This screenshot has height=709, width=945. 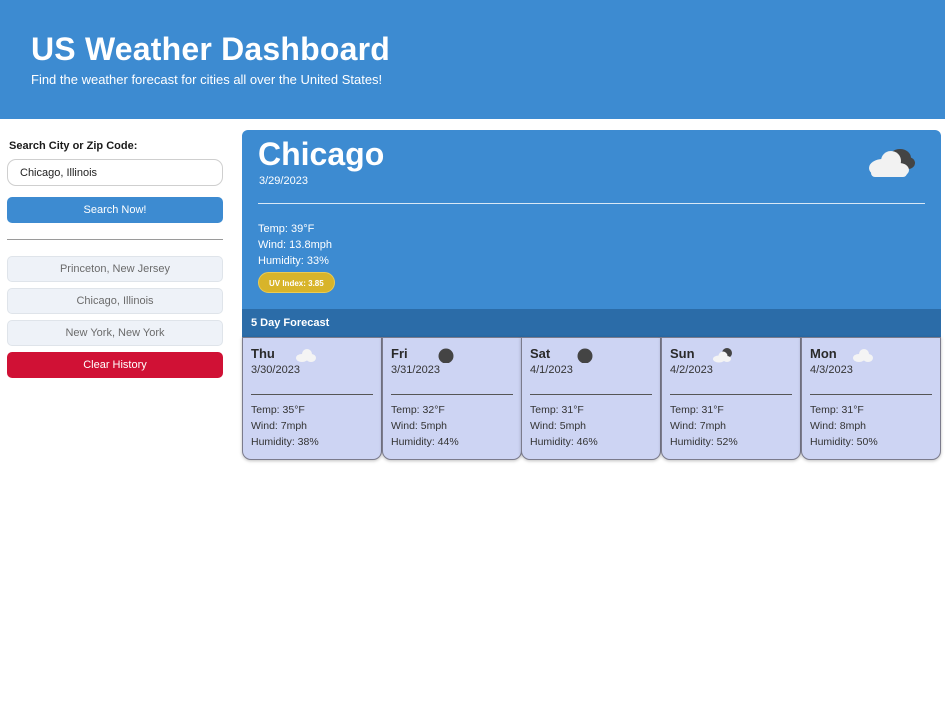 I want to click on current-city: Chicago, so click(x=321, y=154).